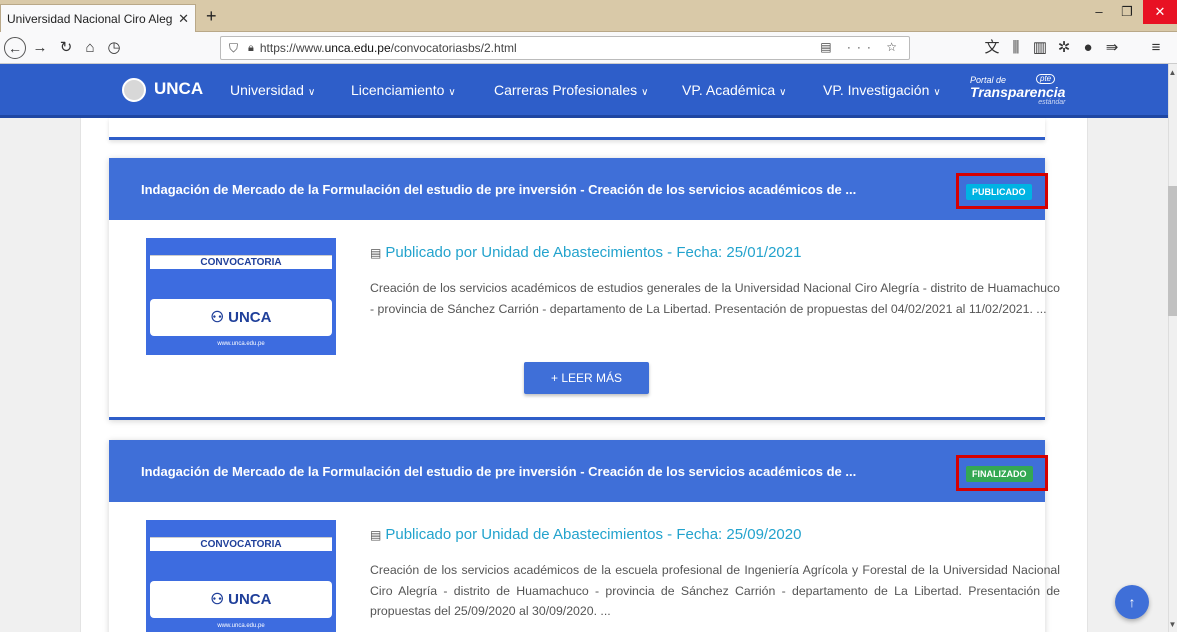  What do you see at coordinates (1112, 48) in the screenshot?
I see `extension-arrow-icon: ⇛` at bounding box center [1112, 48].